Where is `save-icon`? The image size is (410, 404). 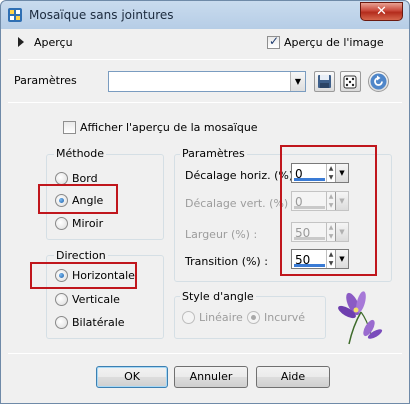
save-icon is located at coordinates (324, 81).